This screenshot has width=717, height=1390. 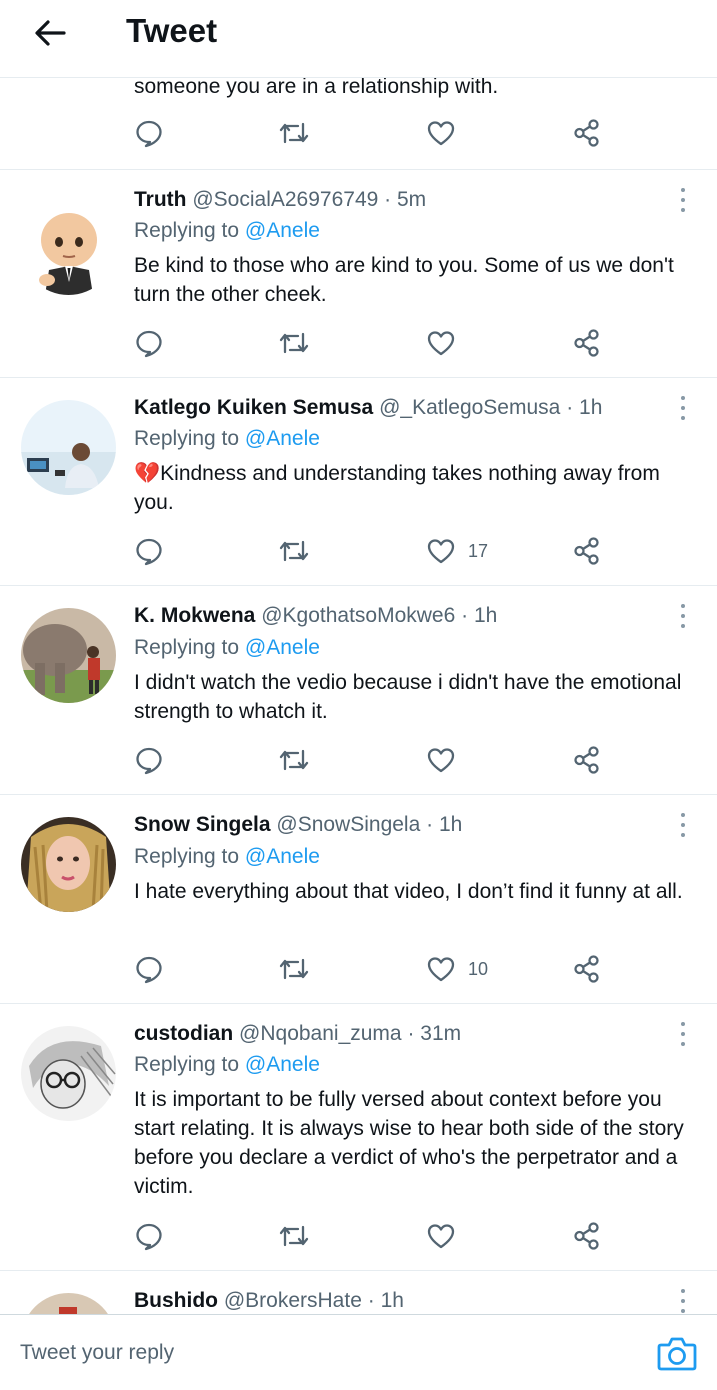 I want to click on like-button: 17, so click(x=457, y=551).